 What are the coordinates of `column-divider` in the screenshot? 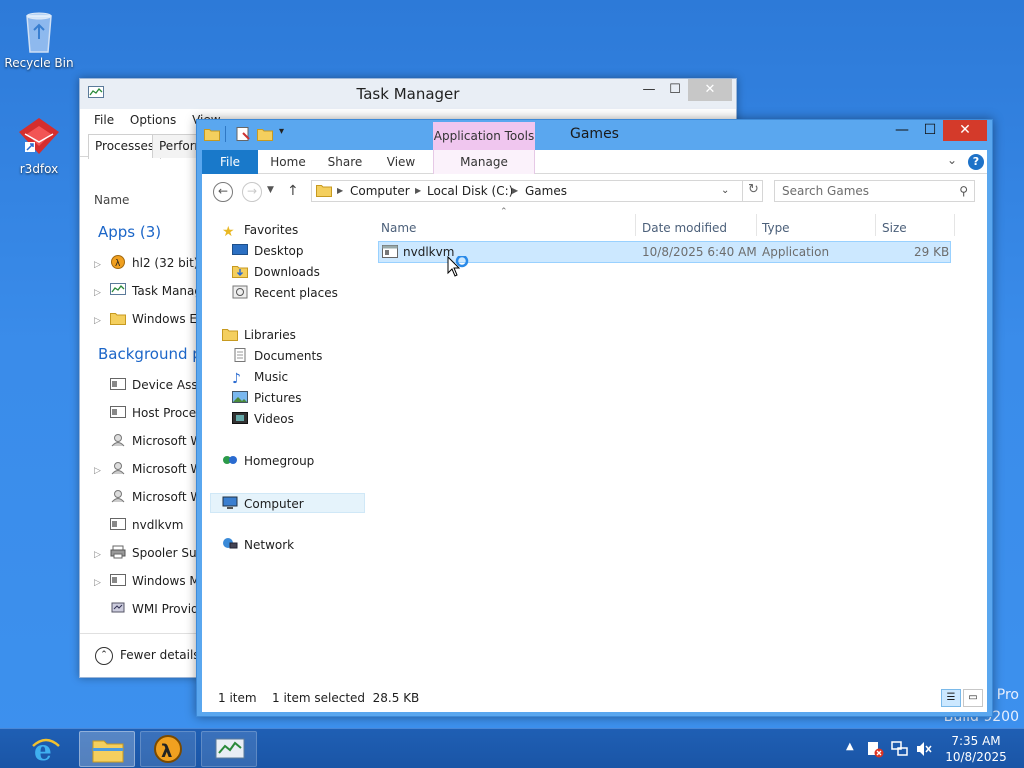 It's located at (954, 225).